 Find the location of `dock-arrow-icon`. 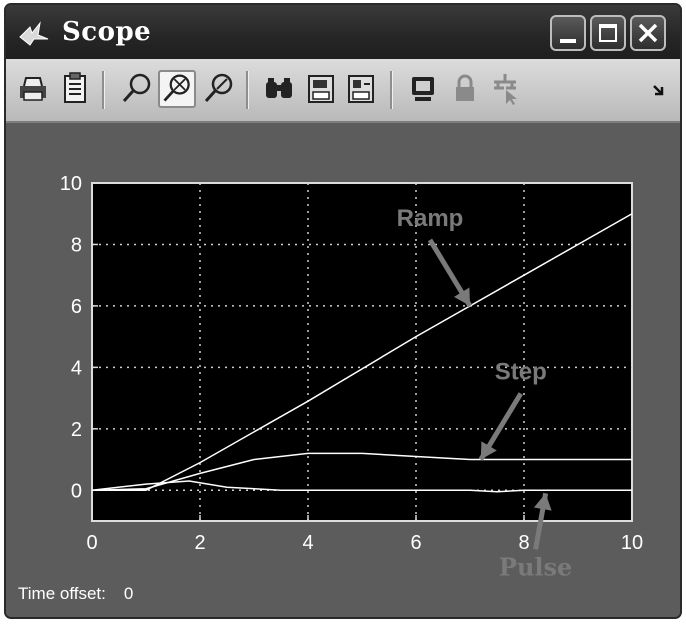

dock-arrow-icon is located at coordinates (658, 90).